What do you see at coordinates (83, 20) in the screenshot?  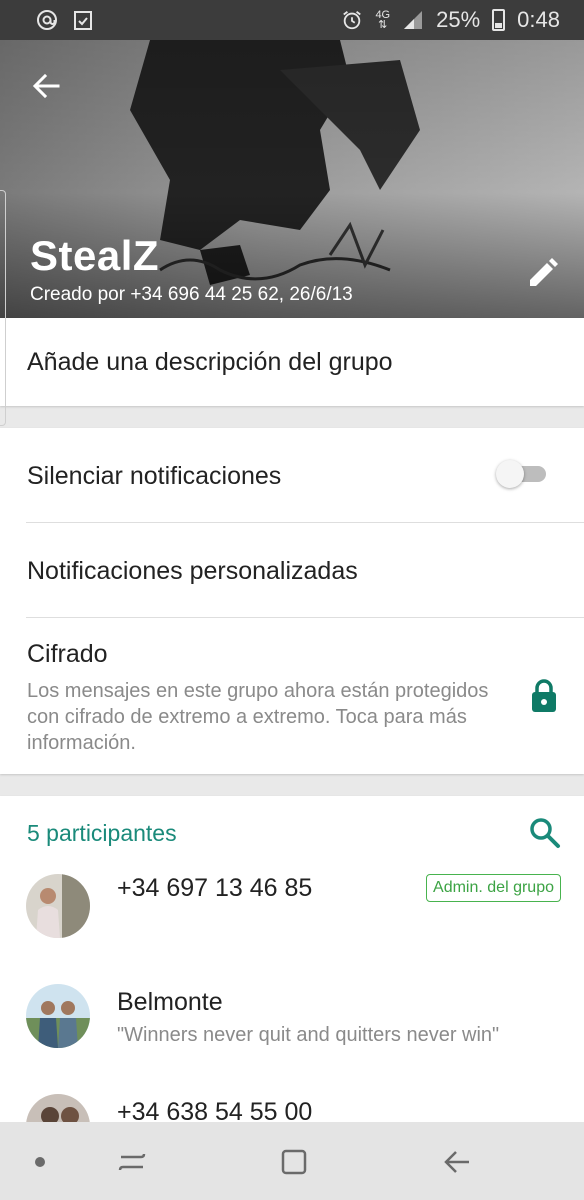 I see `clipboard-check-icon` at bounding box center [83, 20].